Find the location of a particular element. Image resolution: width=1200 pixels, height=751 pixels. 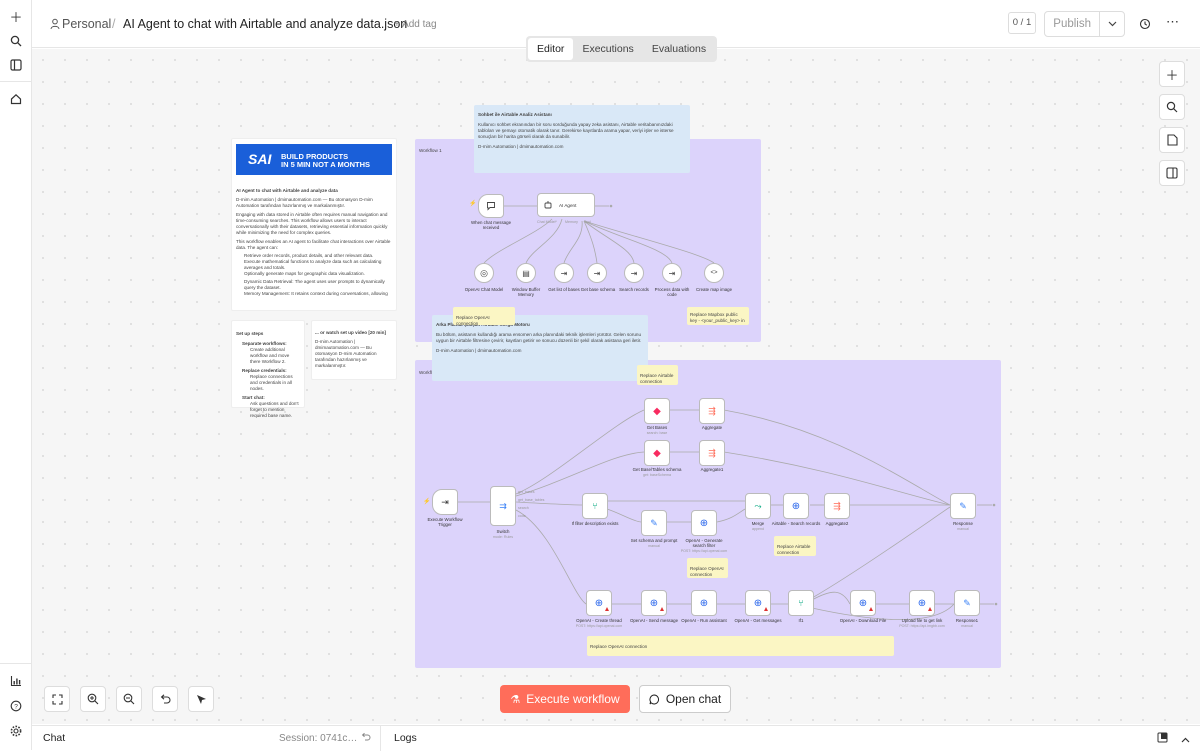

chat-trigger-node is located at coordinates (491, 206).